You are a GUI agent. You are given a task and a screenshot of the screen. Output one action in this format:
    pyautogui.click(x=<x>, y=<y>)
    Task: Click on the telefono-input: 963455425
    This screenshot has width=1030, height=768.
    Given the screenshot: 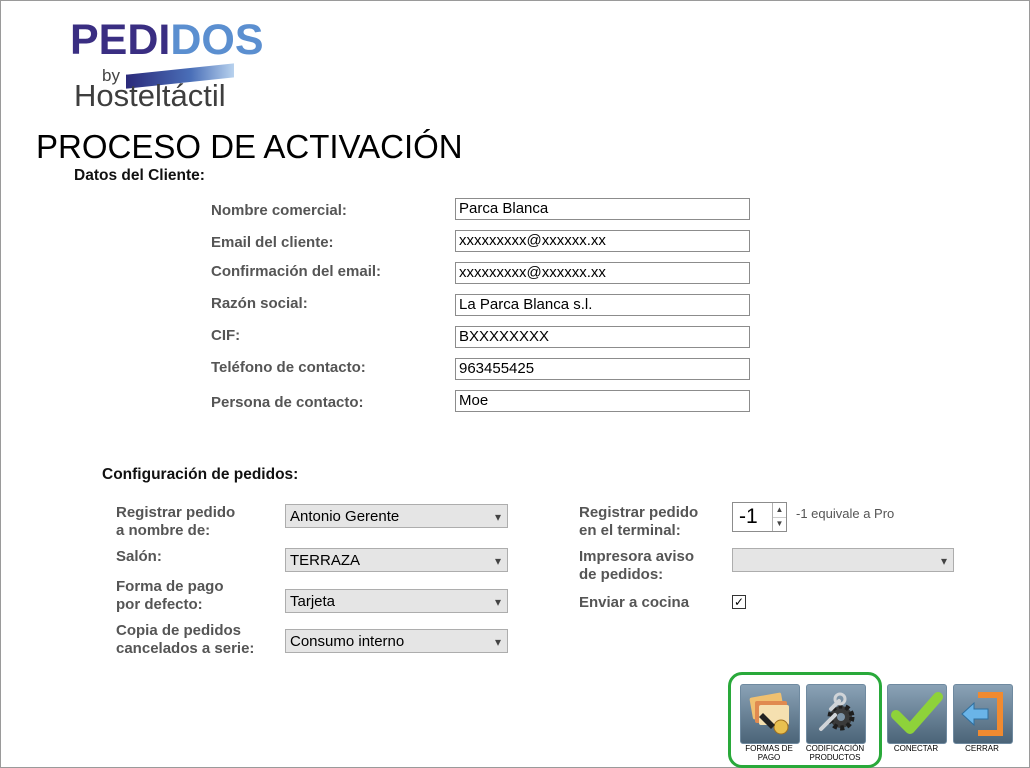 What is the action you would take?
    pyautogui.click(x=602, y=369)
    